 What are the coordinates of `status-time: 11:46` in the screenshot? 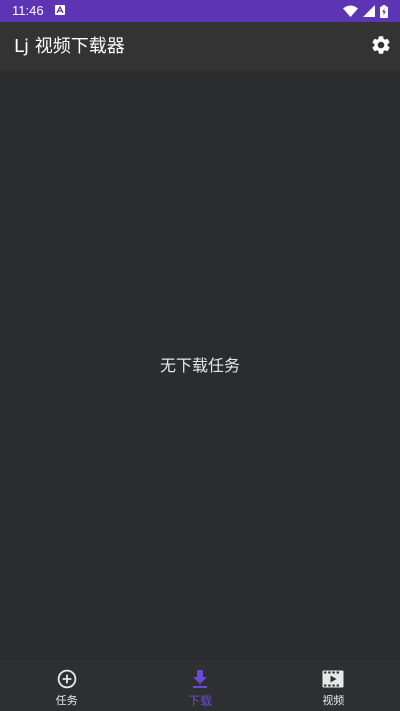 It's located at (28, 10).